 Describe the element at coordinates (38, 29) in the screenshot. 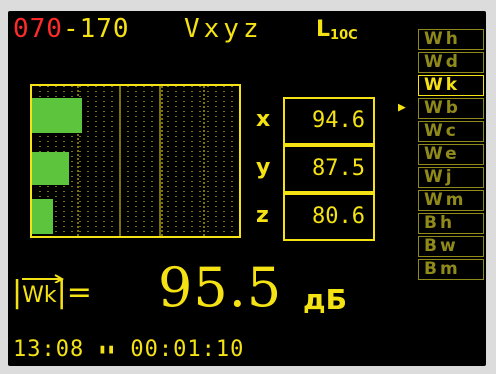

I see `range-low: 070` at that location.